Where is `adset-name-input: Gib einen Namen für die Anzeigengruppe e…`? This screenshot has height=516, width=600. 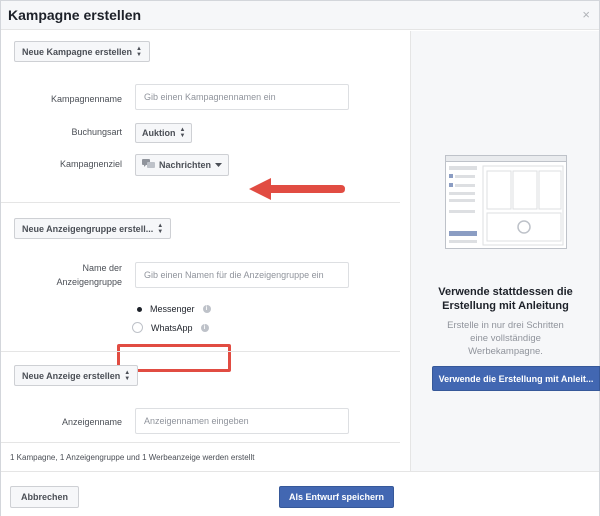
adset-name-input: Gib einen Namen für die Anzeigengruppe e… is located at coordinates (242, 275).